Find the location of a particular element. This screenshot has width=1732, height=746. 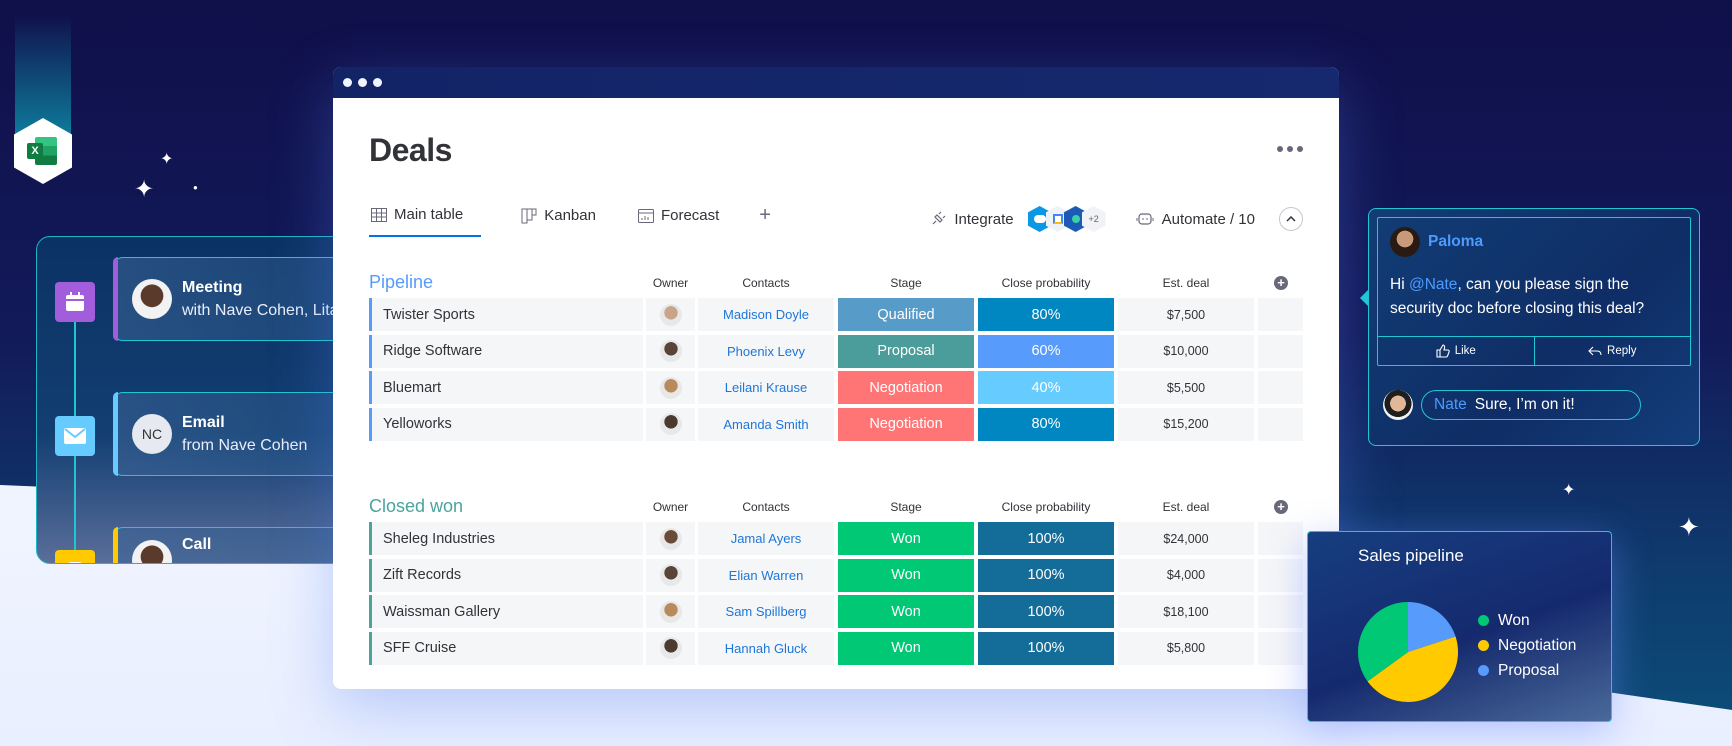

author-name: Paloma is located at coordinates (1456, 241).